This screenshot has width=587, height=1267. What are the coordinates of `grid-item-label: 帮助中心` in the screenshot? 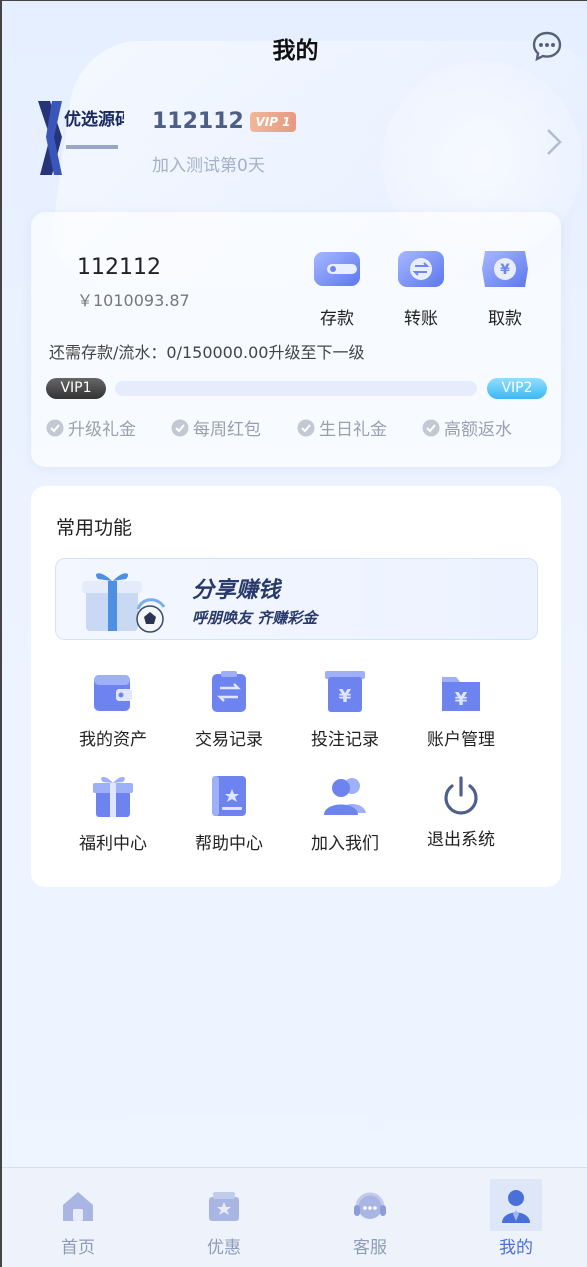 It's located at (229, 844).